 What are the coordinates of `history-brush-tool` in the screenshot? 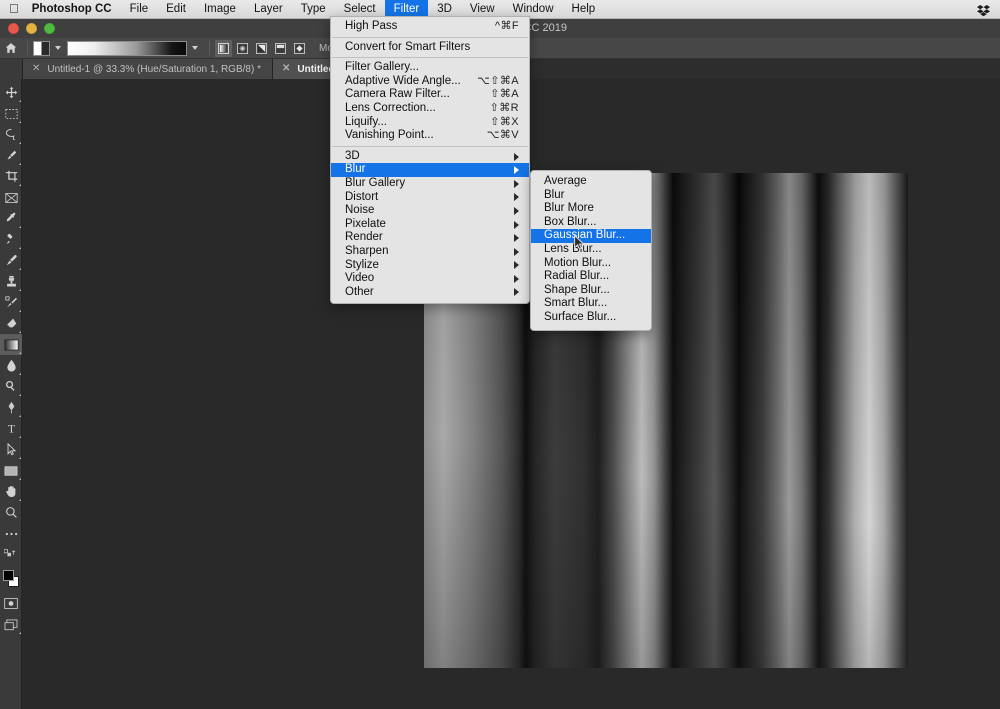 It's located at (11, 302).